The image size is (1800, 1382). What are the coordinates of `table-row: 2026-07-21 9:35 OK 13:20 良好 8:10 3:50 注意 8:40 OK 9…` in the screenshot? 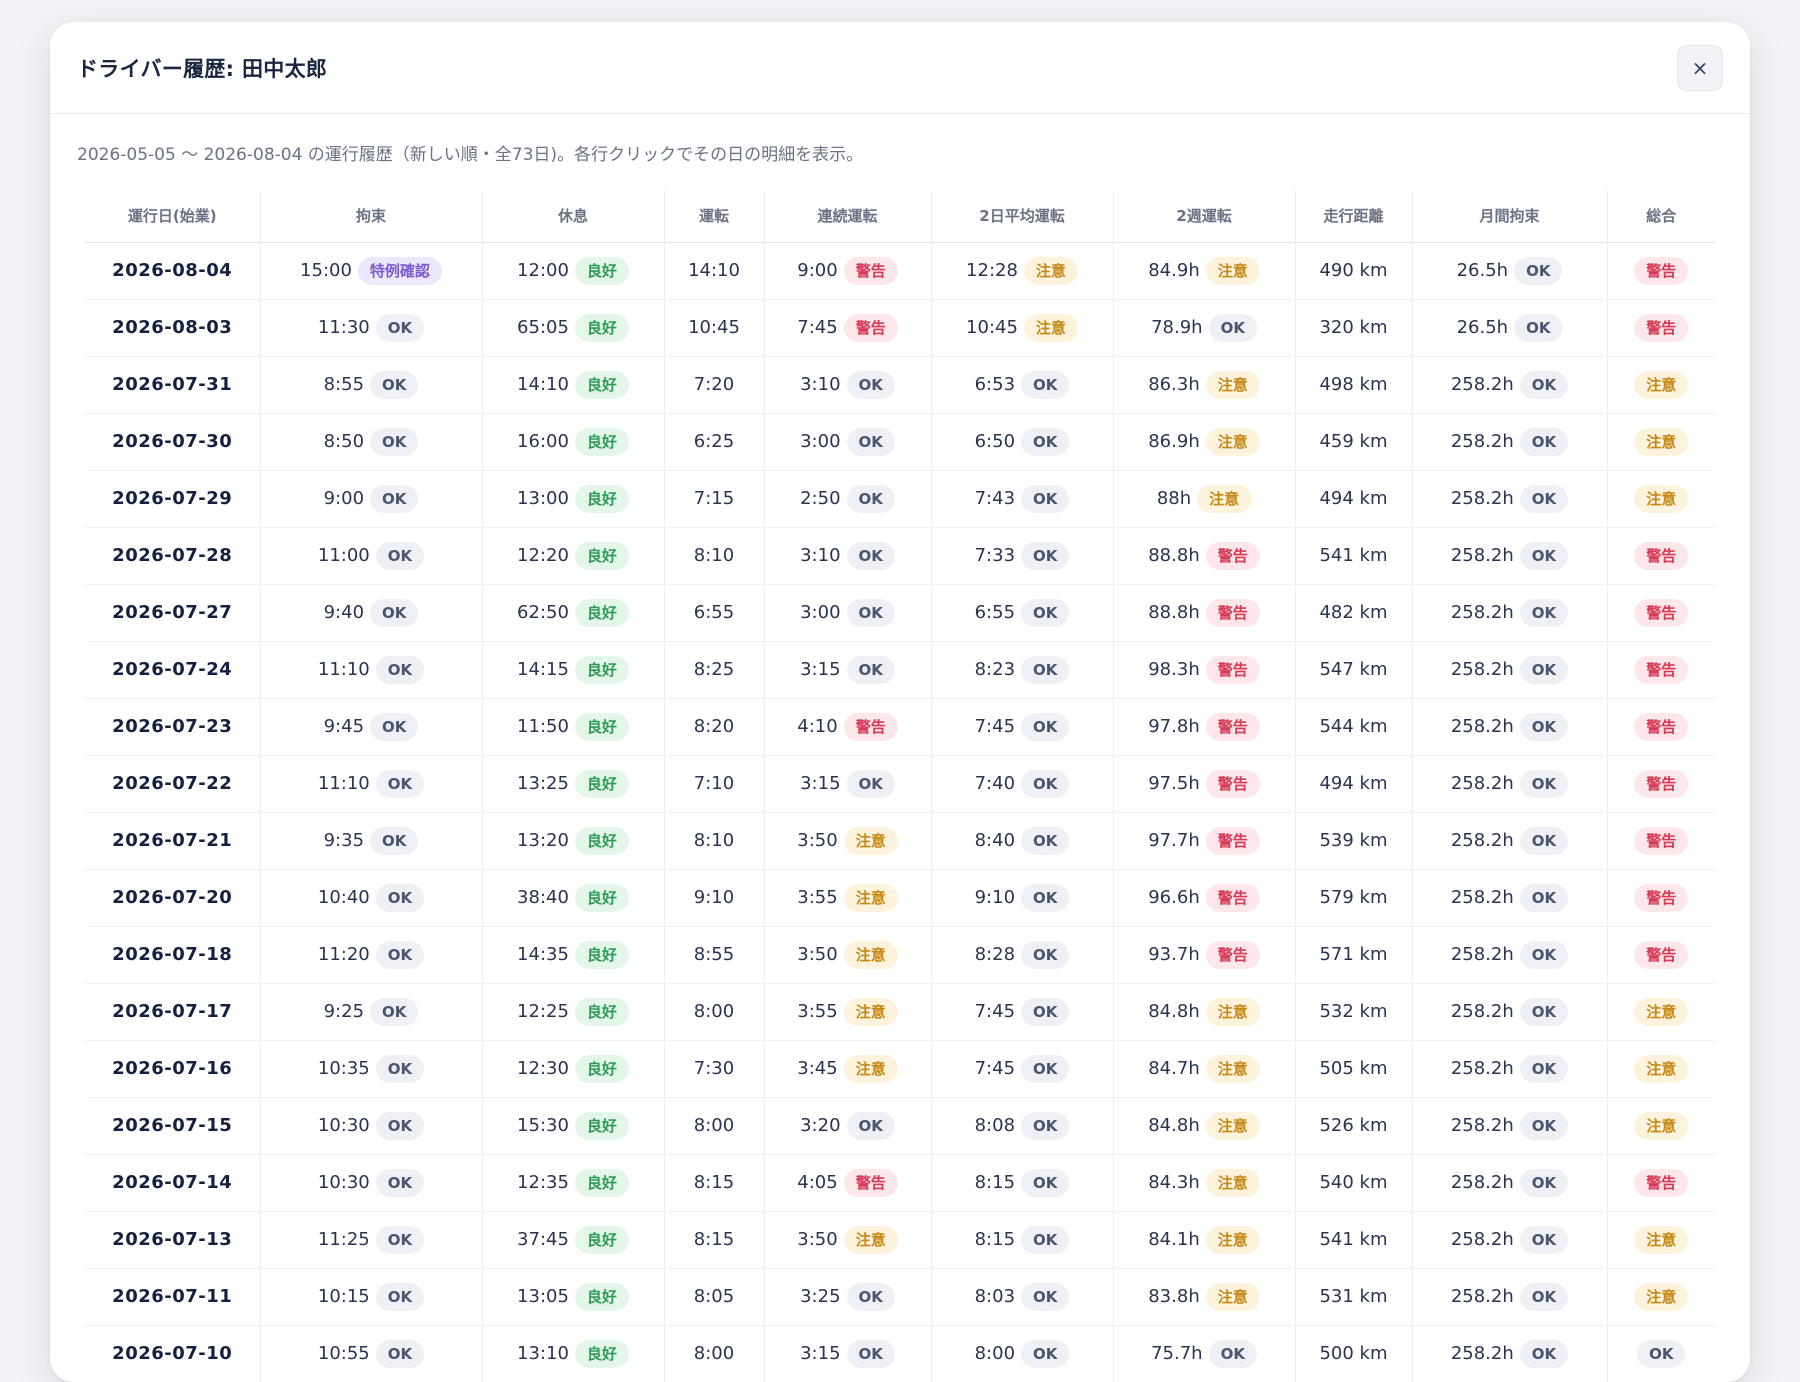 It's located at (900, 841).